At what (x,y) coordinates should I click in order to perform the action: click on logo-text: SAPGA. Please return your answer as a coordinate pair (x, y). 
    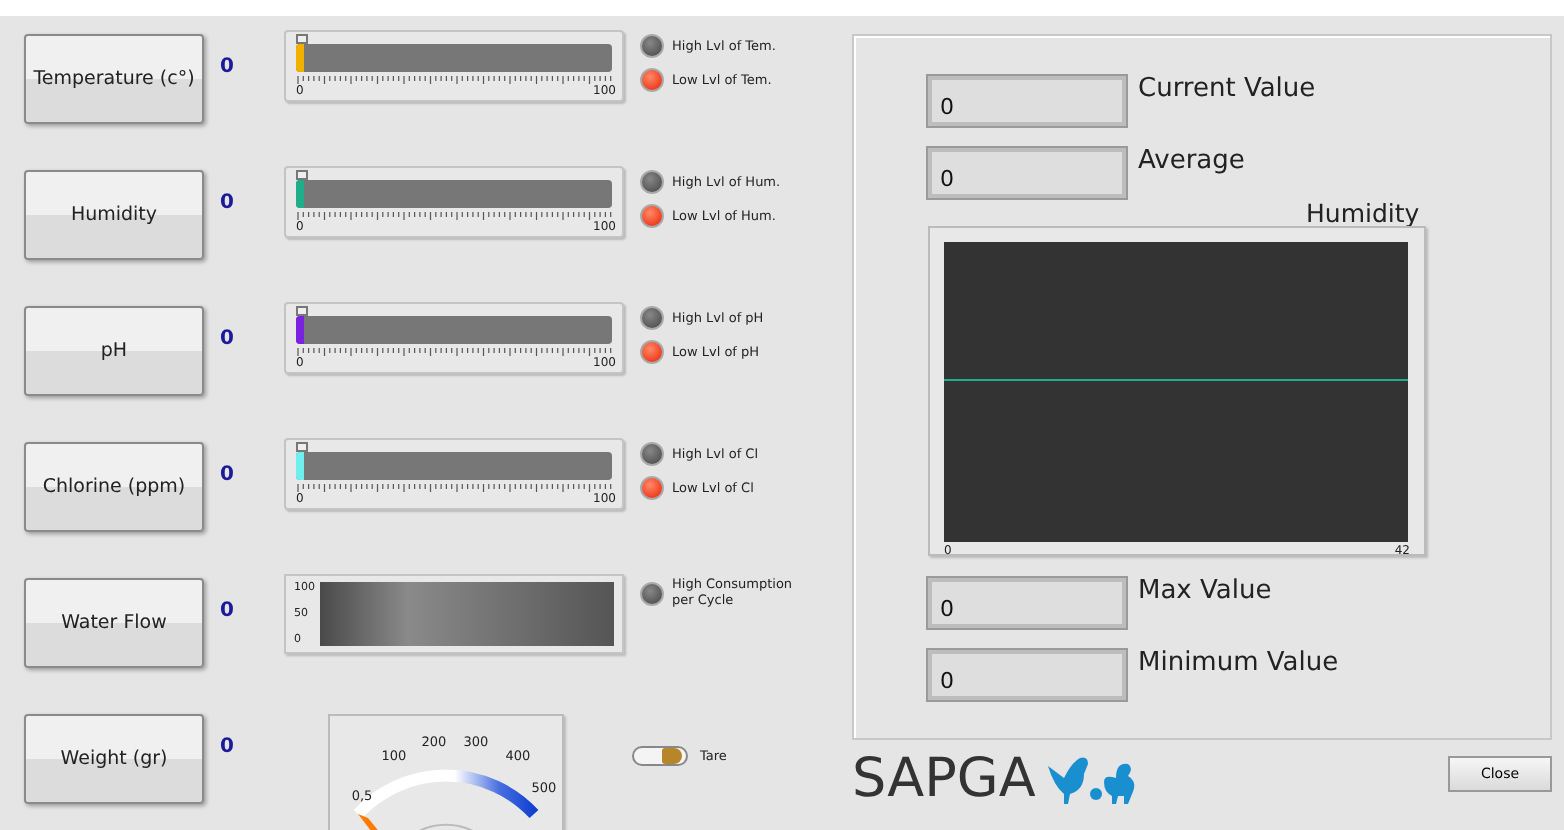
    Looking at the image, I should click on (944, 779).